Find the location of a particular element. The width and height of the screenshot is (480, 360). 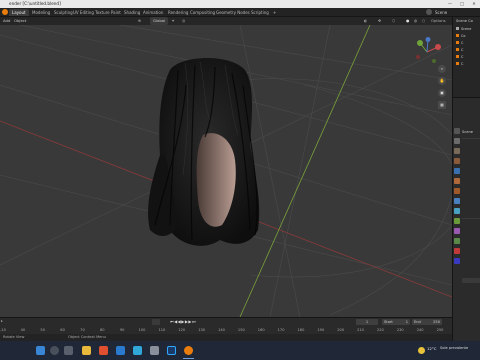

window-title: ender [C:\untitled.blend] is located at coordinates (35, 3).